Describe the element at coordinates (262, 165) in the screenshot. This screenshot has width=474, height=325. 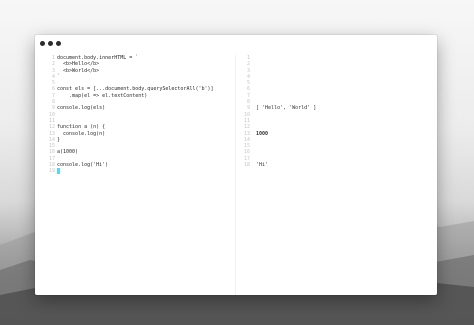
I see `output-text: 'Hi'` at that location.